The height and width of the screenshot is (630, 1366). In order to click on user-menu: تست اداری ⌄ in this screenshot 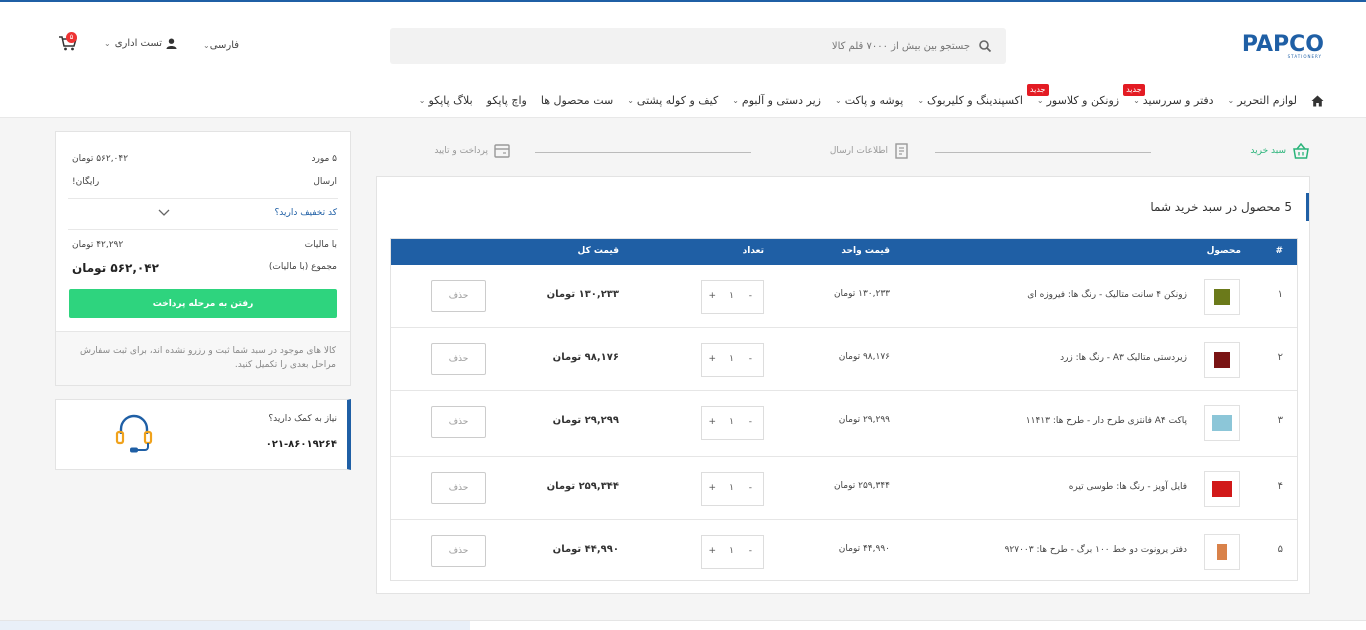, I will do `click(140, 43)`.